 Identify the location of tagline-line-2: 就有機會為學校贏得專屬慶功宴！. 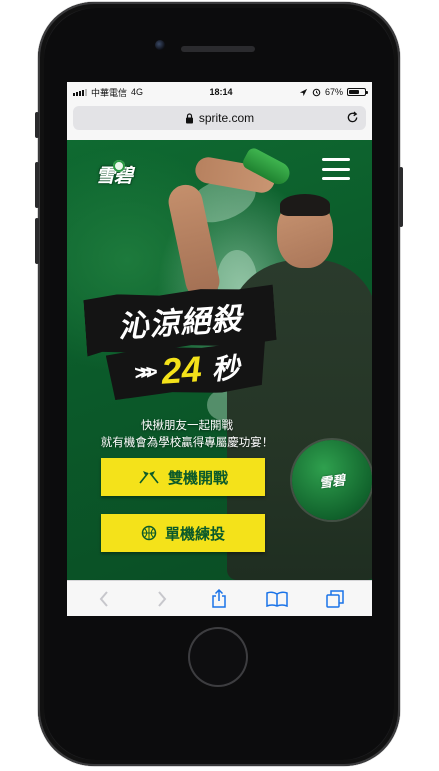
(187, 443).